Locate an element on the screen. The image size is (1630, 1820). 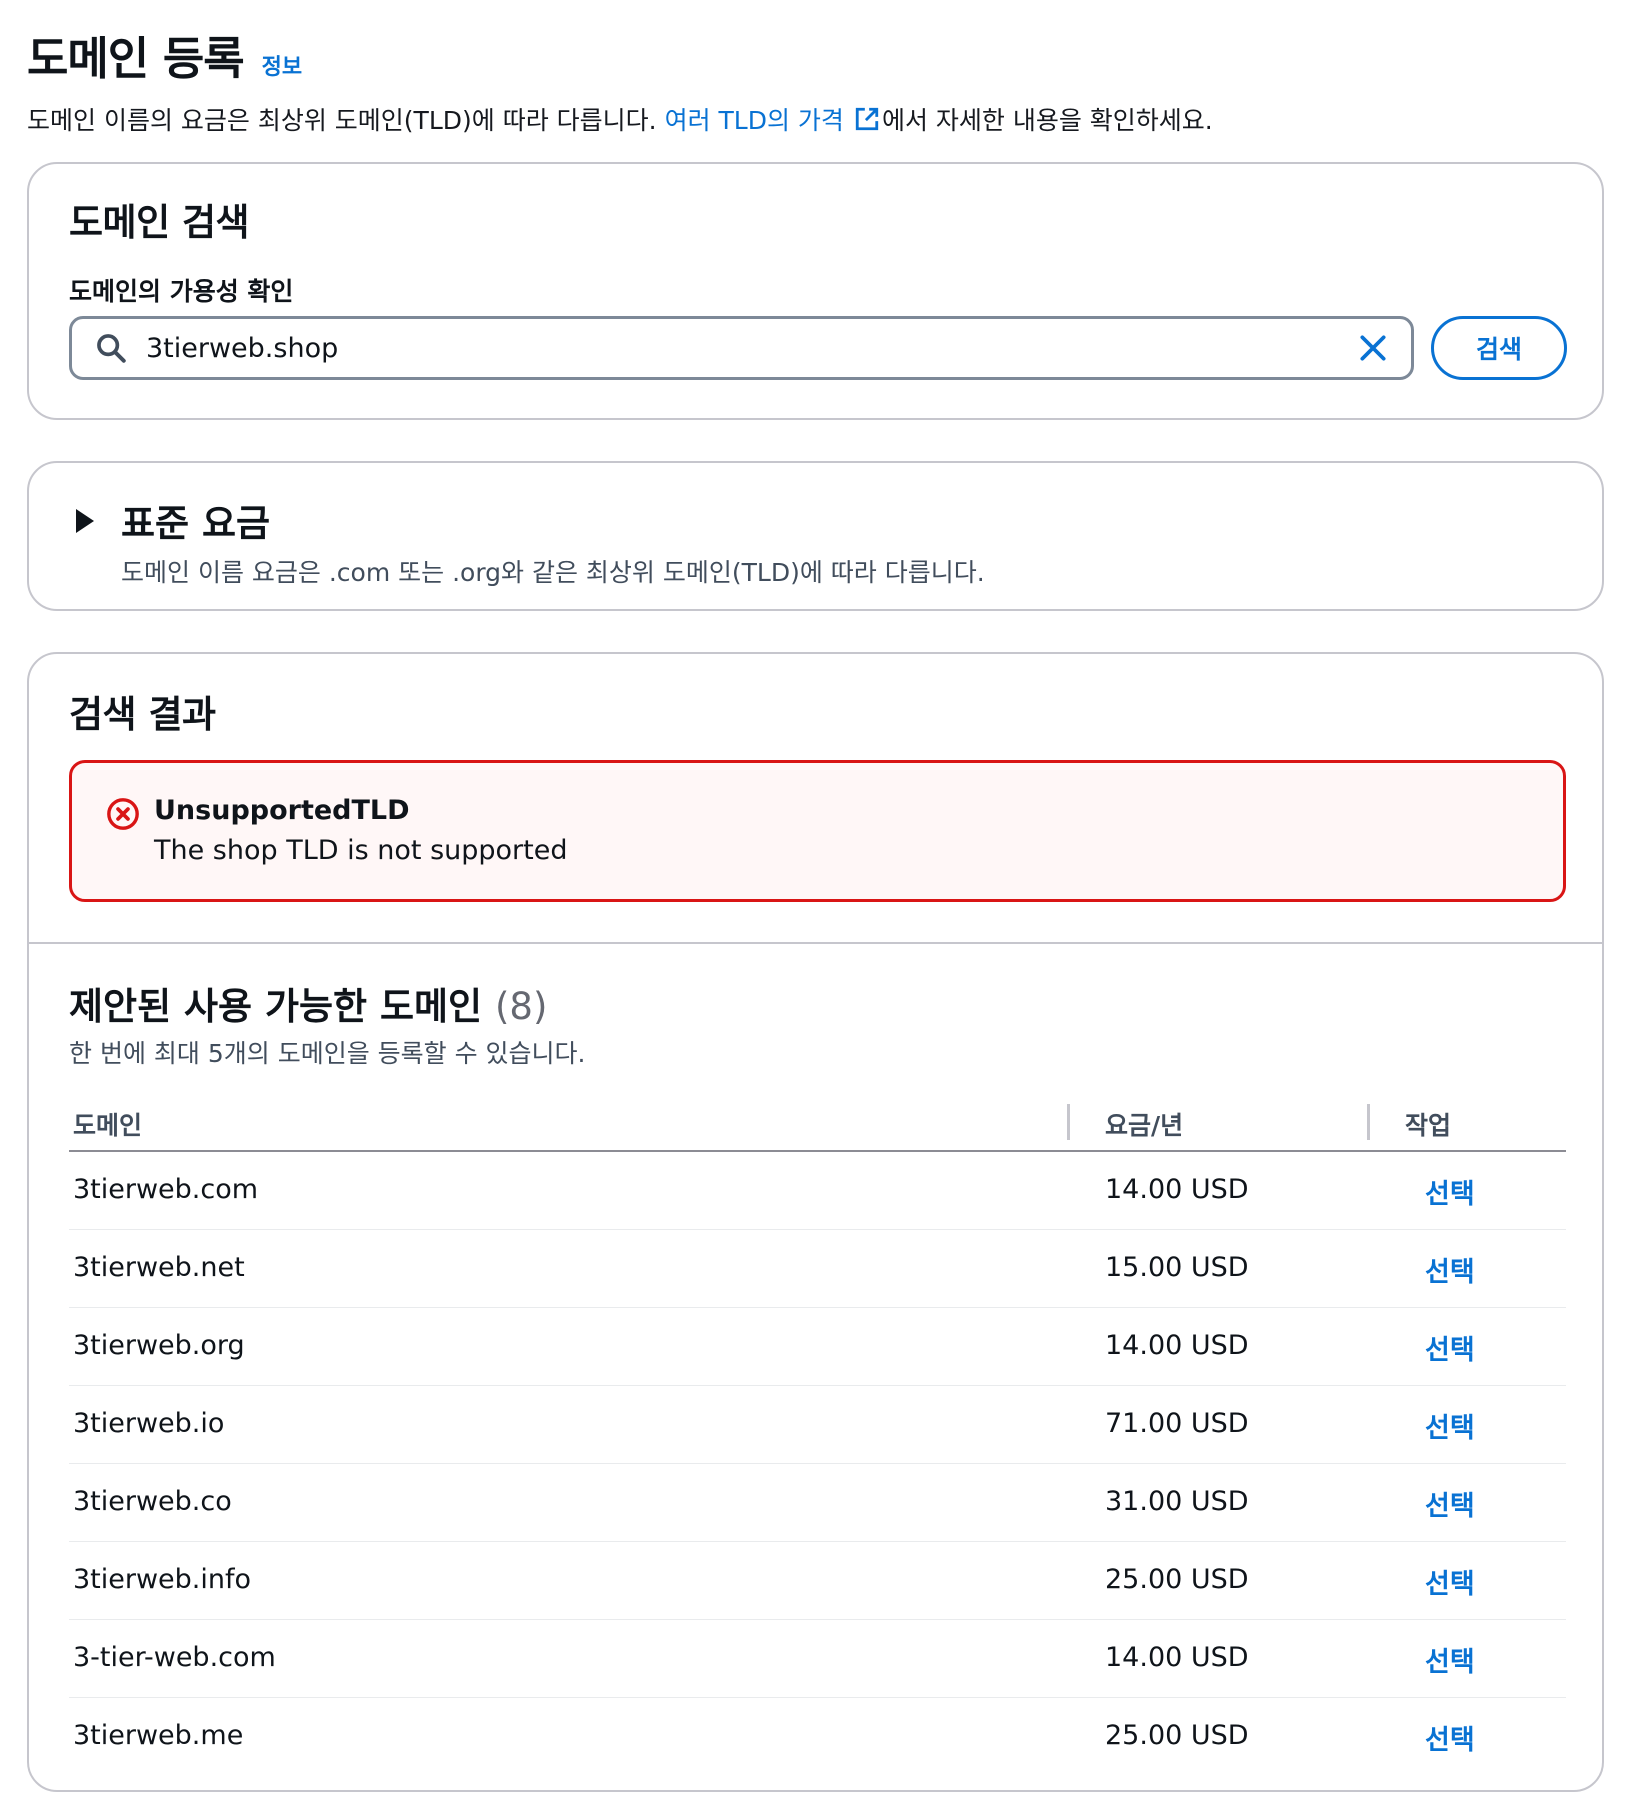
table-row: 3tierweb.io 71.00 USD 선택 is located at coordinates (817, 1425).